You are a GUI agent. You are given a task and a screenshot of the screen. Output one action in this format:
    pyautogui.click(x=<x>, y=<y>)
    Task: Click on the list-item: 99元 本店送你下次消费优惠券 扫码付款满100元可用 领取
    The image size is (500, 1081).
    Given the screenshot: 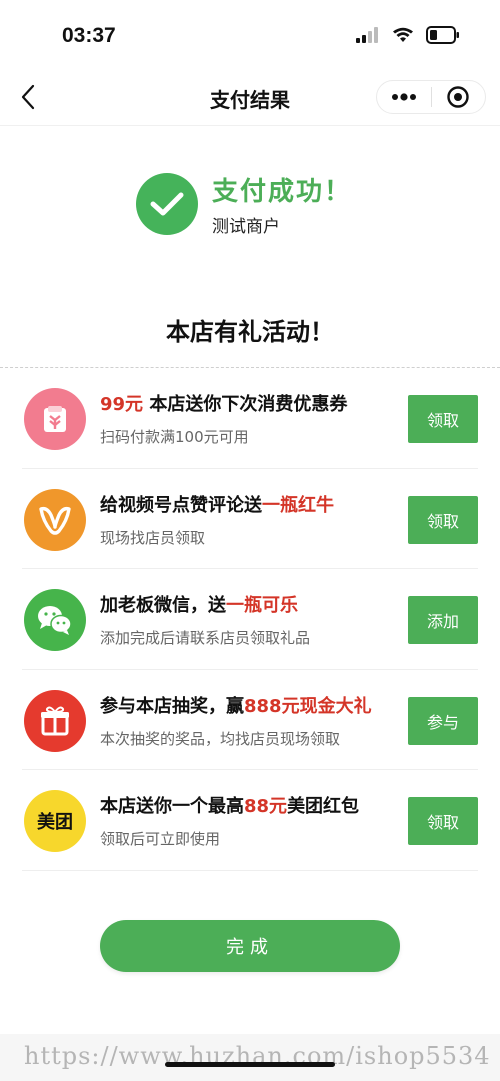 What is the action you would take?
    pyautogui.click(x=250, y=418)
    